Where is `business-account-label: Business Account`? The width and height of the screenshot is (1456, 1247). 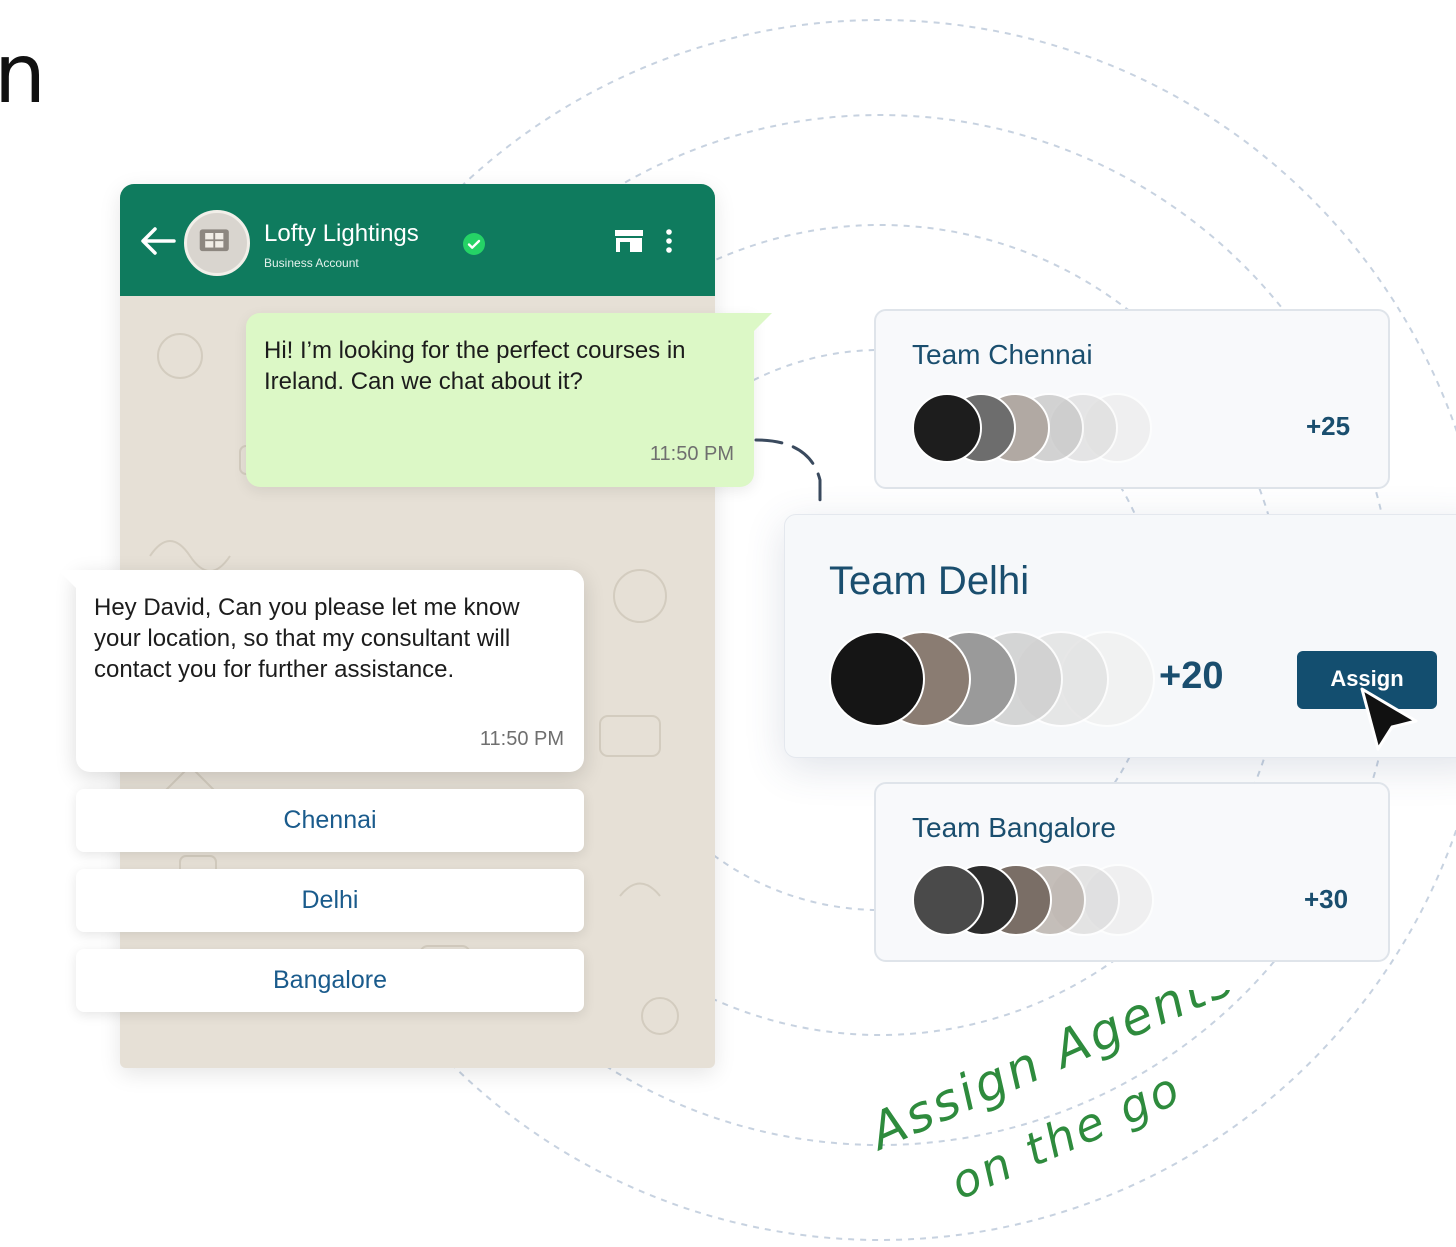
business-account-label: Business Account is located at coordinates (311, 263).